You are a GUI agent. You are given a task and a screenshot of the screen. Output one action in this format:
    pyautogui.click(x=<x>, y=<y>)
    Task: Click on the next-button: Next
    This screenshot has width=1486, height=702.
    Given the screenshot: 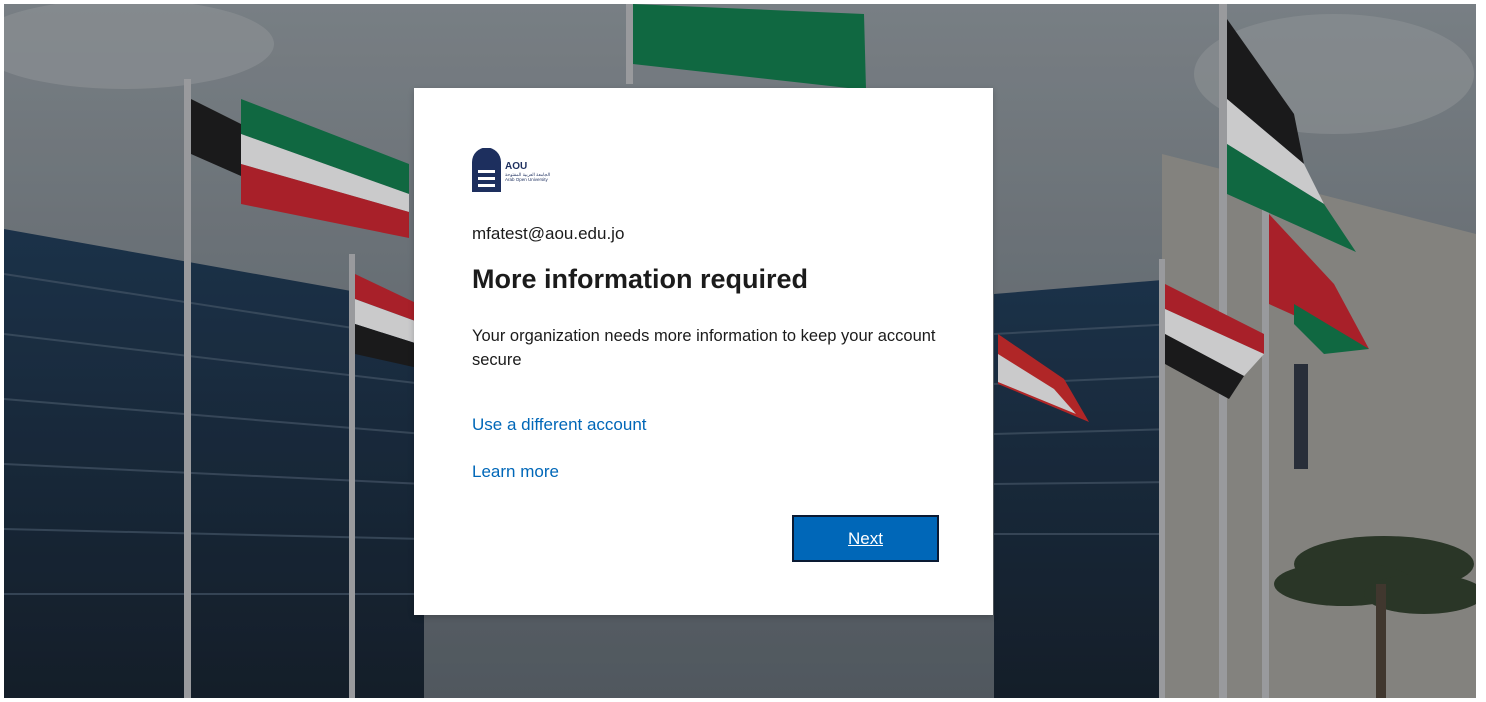 What is the action you would take?
    pyautogui.click(x=865, y=538)
    